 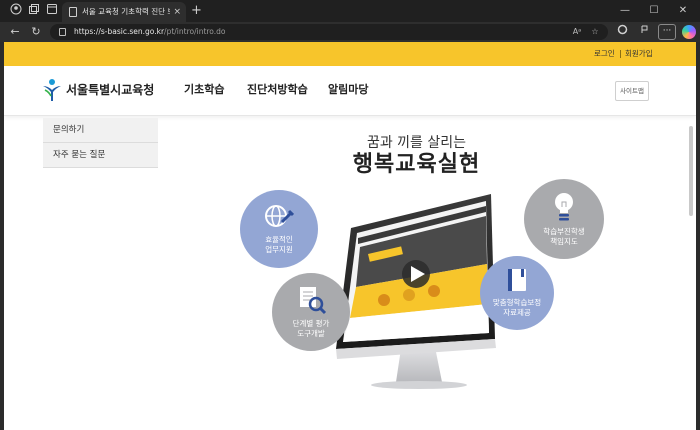 What do you see at coordinates (564, 207) in the screenshot?
I see `lightbulb-icon` at bounding box center [564, 207].